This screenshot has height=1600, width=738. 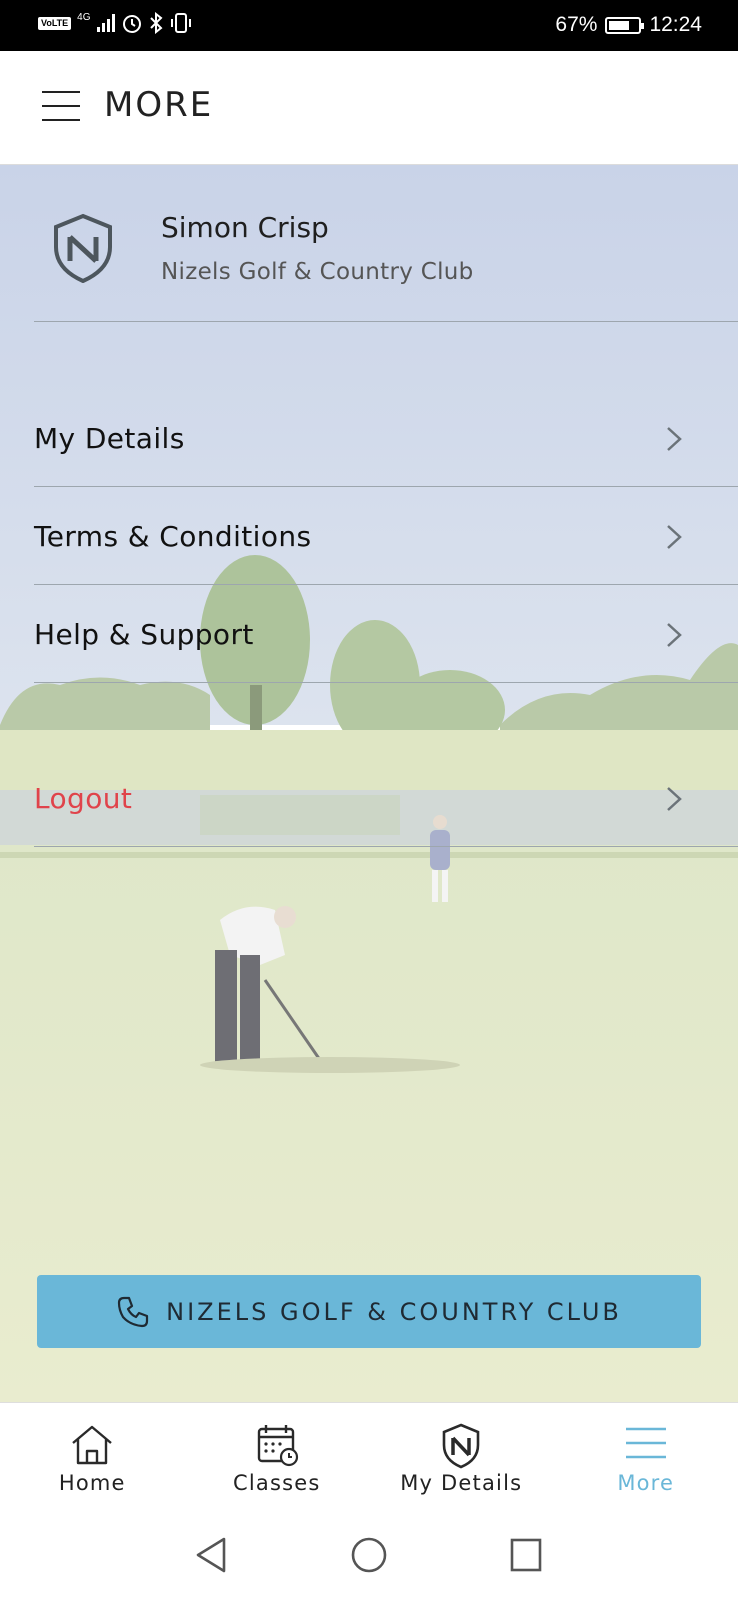 What do you see at coordinates (115, 23) in the screenshot?
I see `status-left: VoLTE 4G` at bounding box center [115, 23].